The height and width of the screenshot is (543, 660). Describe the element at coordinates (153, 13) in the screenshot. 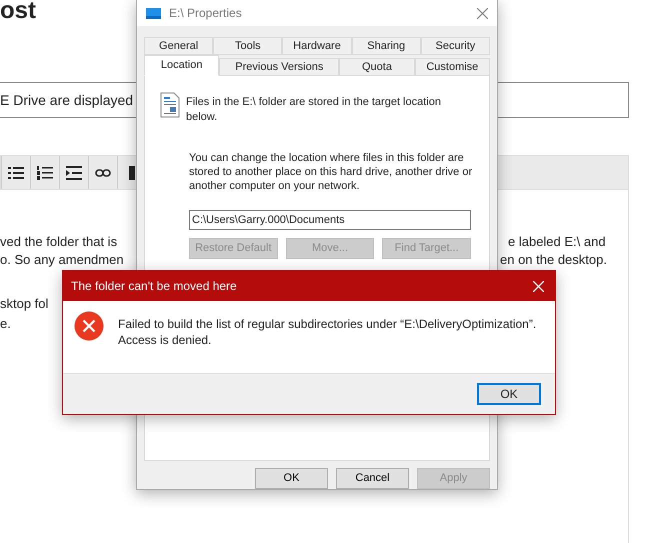

I see `drive-icon` at that location.